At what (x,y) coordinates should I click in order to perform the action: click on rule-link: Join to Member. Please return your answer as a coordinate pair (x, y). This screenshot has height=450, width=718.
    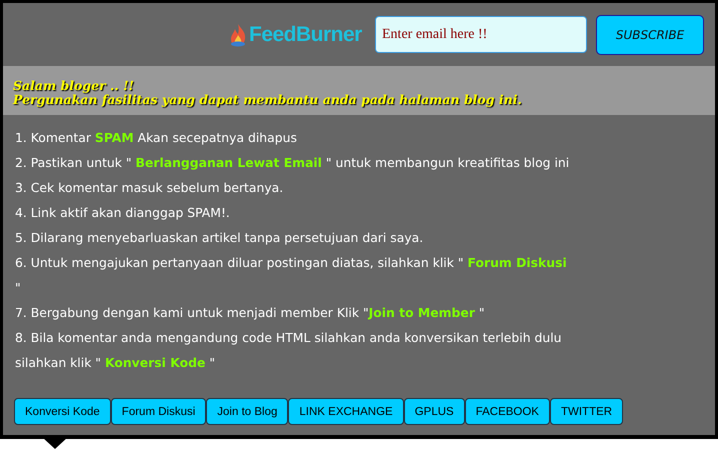
    Looking at the image, I should click on (421, 312).